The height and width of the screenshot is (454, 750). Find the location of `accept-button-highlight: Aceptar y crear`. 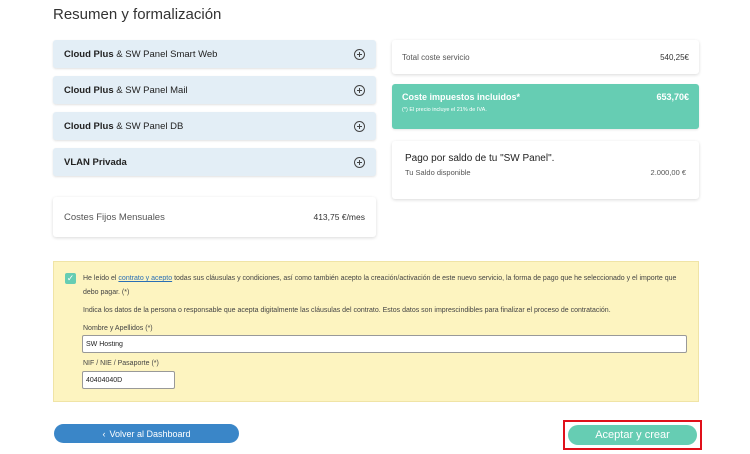

accept-button-highlight: Aceptar y crear is located at coordinates (632, 435).